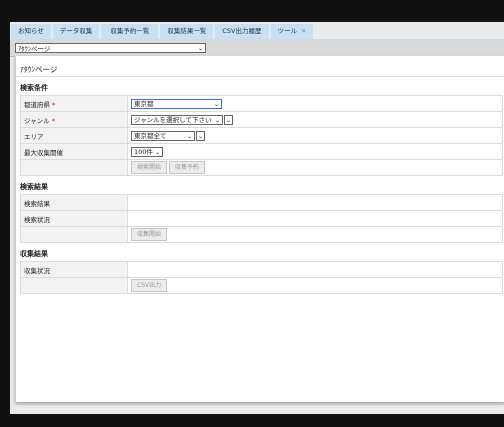 The image size is (504, 427). What do you see at coordinates (74, 151) in the screenshot?
I see `max-count-label-cell: 最大収集開催` at bounding box center [74, 151].